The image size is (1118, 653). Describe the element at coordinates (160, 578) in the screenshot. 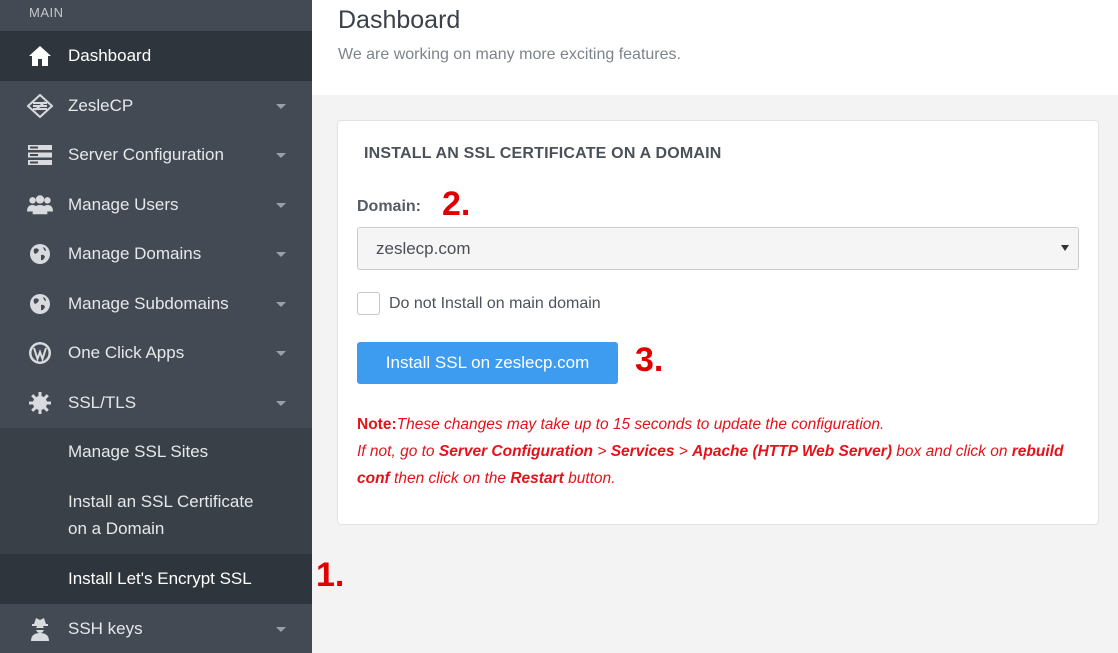

I see `submenu-item-label: Install Let's Encrypt SSL` at that location.